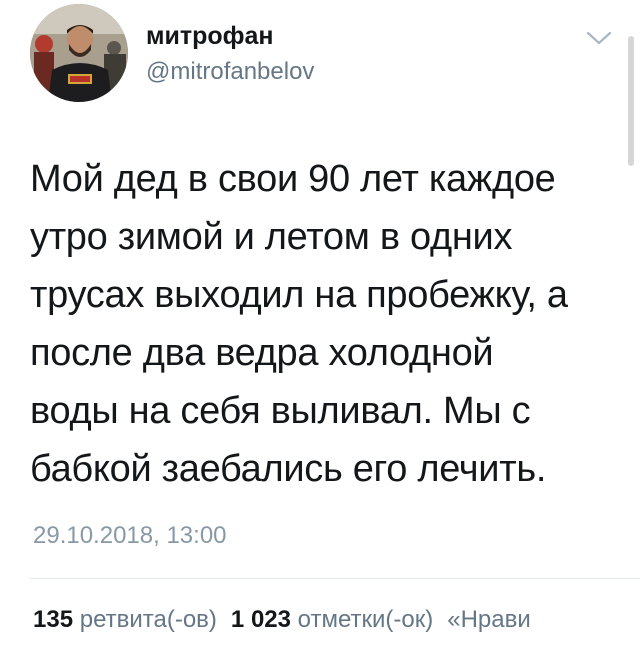 The image size is (640, 649). What do you see at coordinates (299, 295) in the screenshot?
I see `tweet-text-line: трусах выходил на пробежку, а` at bounding box center [299, 295].